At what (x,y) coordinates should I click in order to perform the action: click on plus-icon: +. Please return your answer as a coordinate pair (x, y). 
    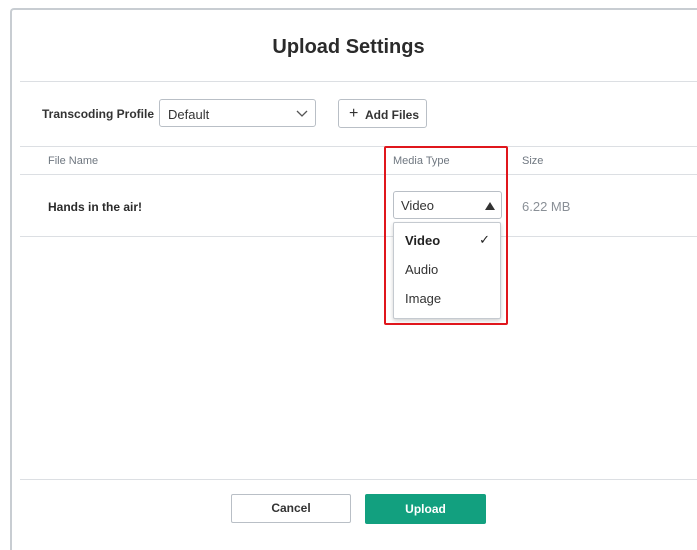
    Looking at the image, I should click on (354, 113).